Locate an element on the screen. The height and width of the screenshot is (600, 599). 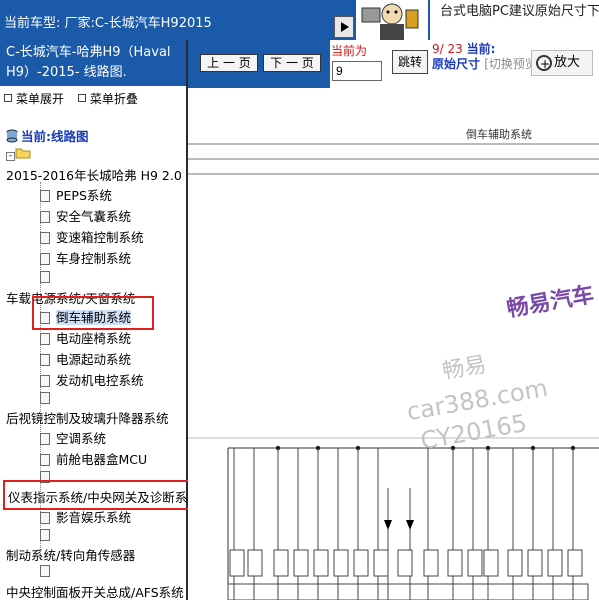
tree-item: 前舱电器盒MCU is located at coordinates (93, 458).